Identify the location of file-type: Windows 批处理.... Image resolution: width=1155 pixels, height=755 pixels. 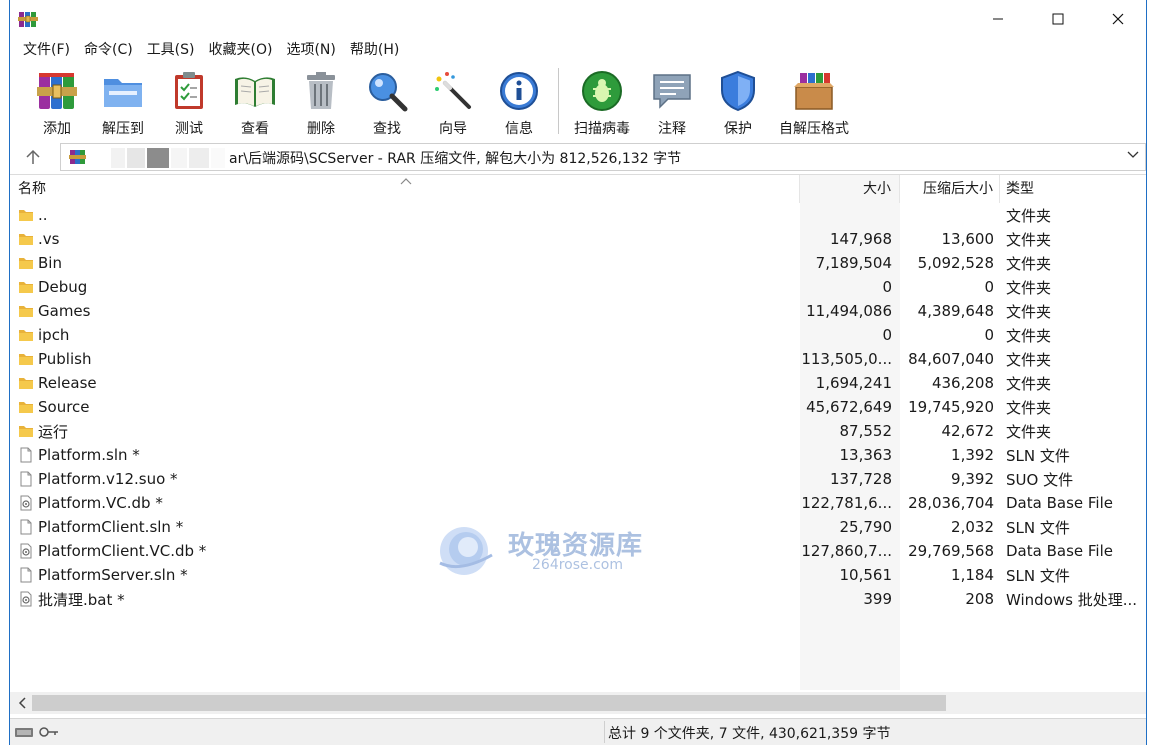
(1072, 599).